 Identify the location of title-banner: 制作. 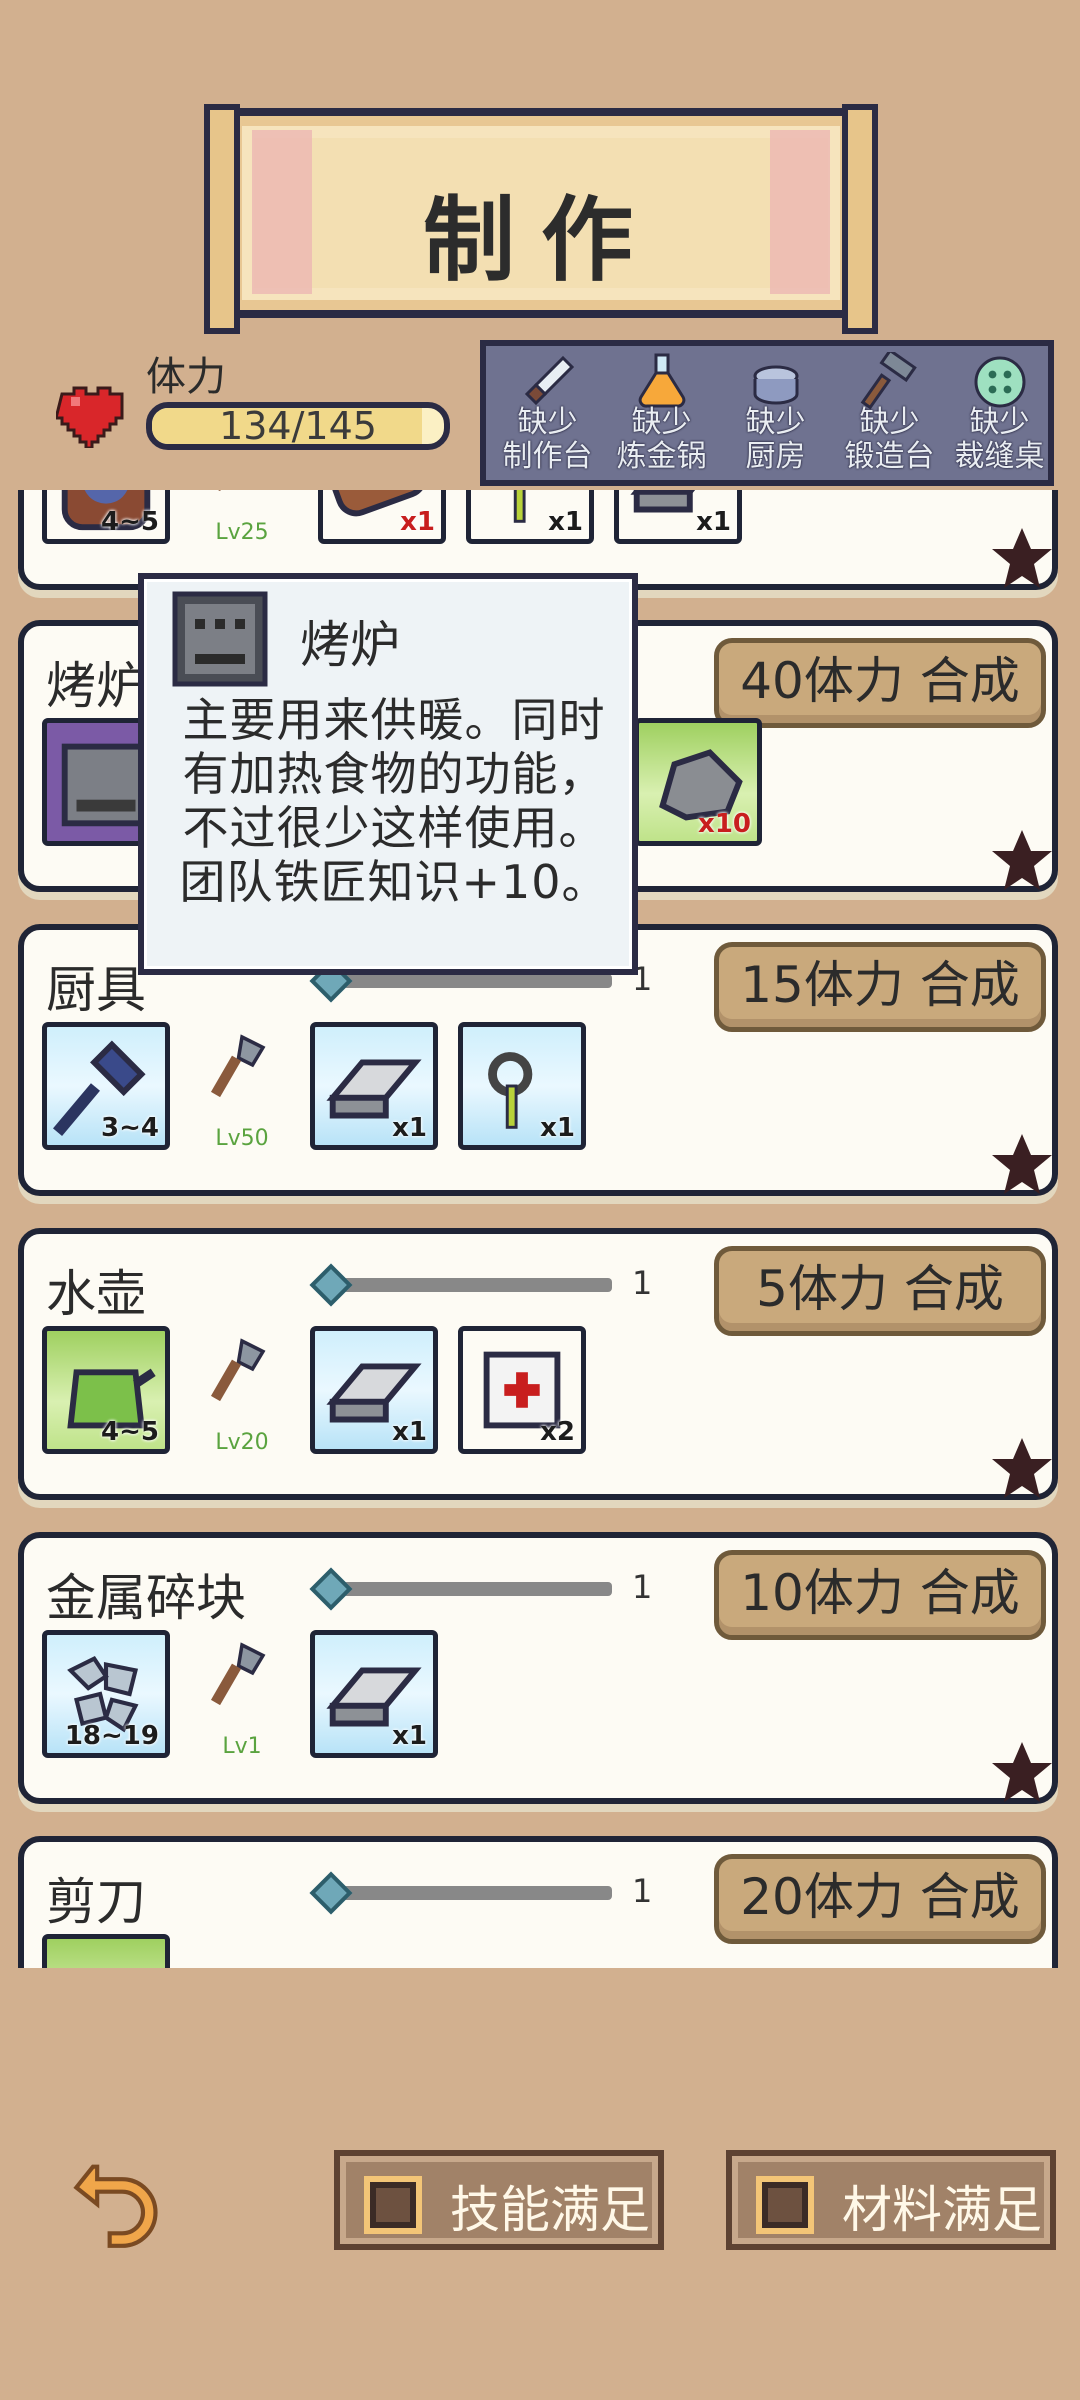
(541, 219).